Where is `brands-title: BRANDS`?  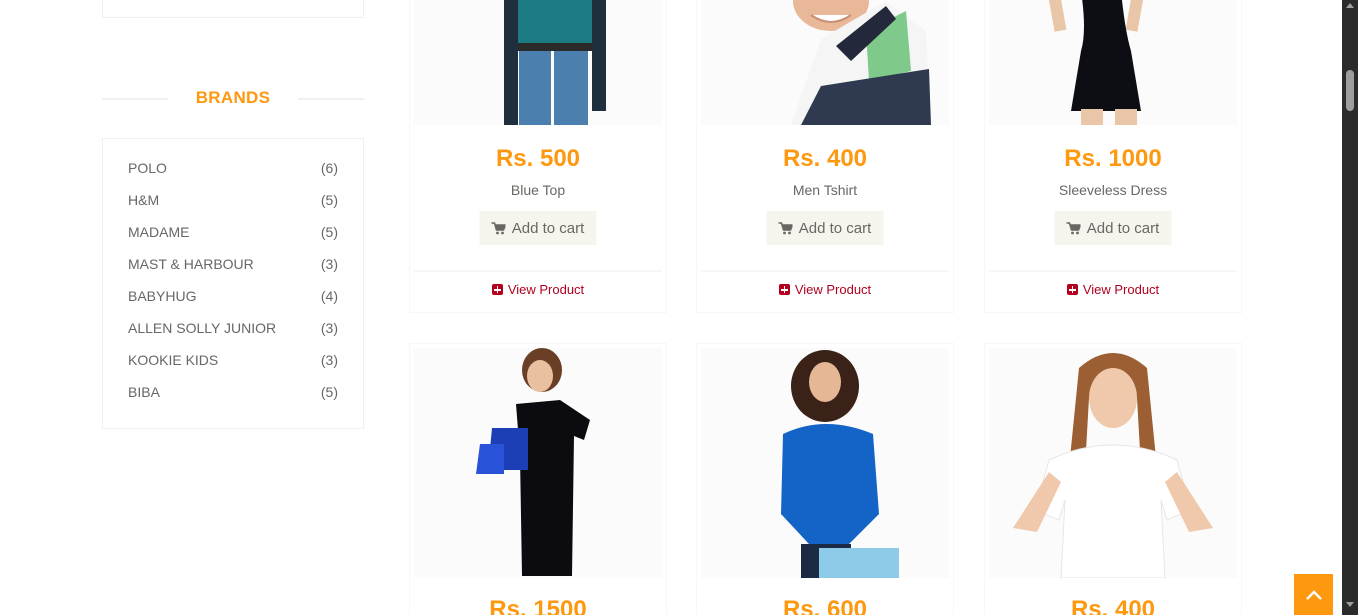
brands-title: BRANDS is located at coordinates (233, 97).